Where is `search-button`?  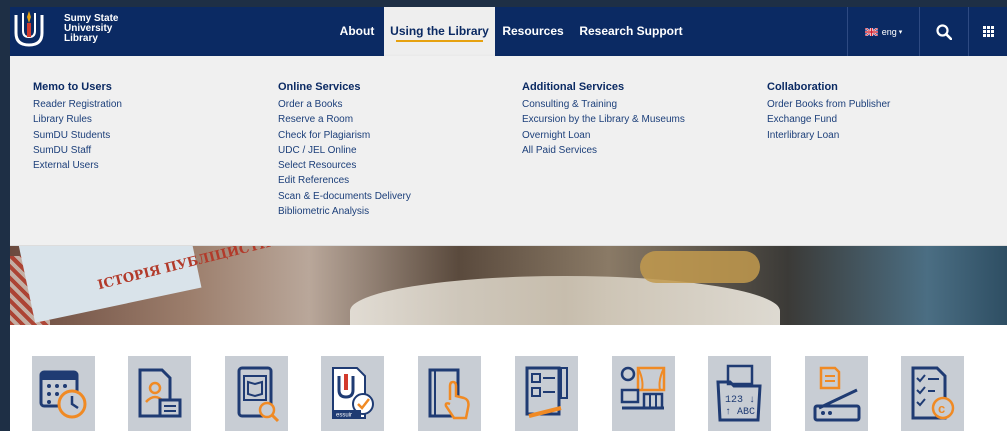
search-button is located at coordinates (944, 31).